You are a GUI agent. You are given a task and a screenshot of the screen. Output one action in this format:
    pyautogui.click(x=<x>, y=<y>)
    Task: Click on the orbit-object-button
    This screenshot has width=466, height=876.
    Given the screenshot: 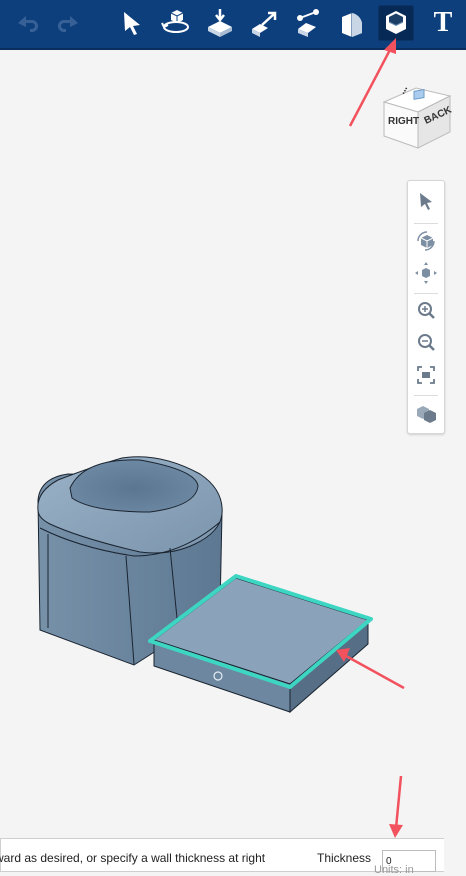 What is the action you would take?
    pyautogui.click(x=176, y=23)
    